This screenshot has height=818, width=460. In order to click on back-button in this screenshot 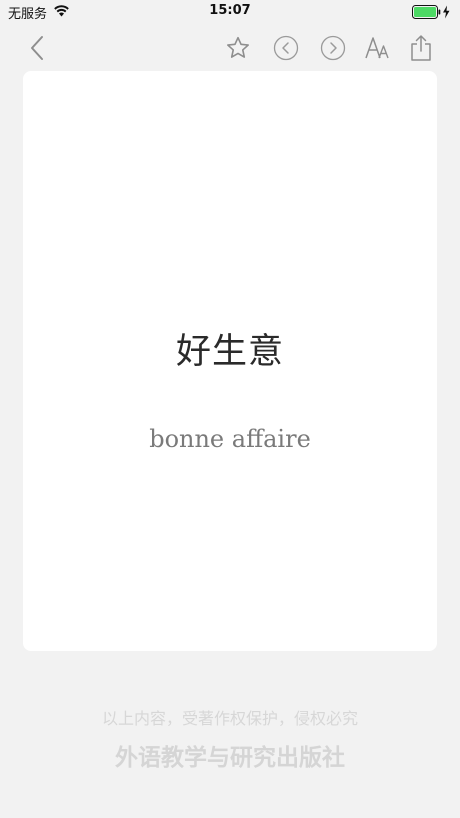, I will do `click(38, 48)`.